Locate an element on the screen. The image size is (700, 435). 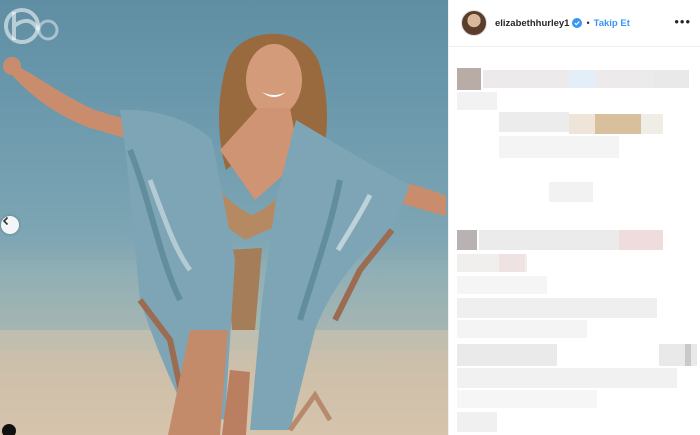
avatar is located at coordinates (474, 23).